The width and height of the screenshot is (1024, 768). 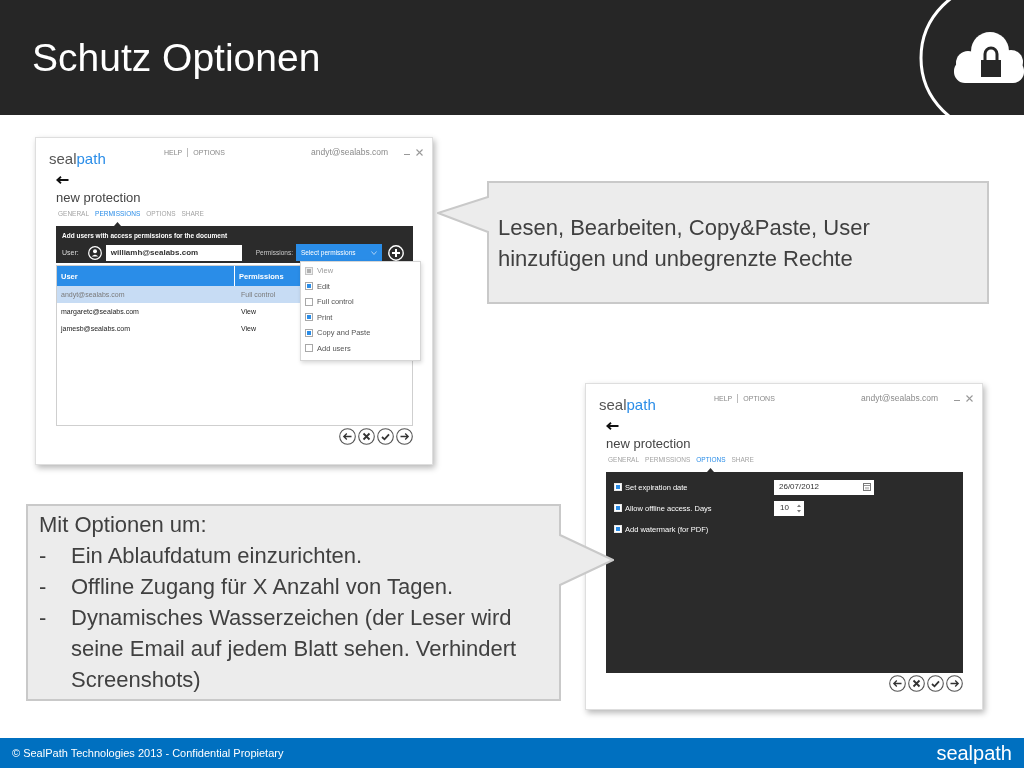 I want to click on user-icon, so click(x=94, y=252).